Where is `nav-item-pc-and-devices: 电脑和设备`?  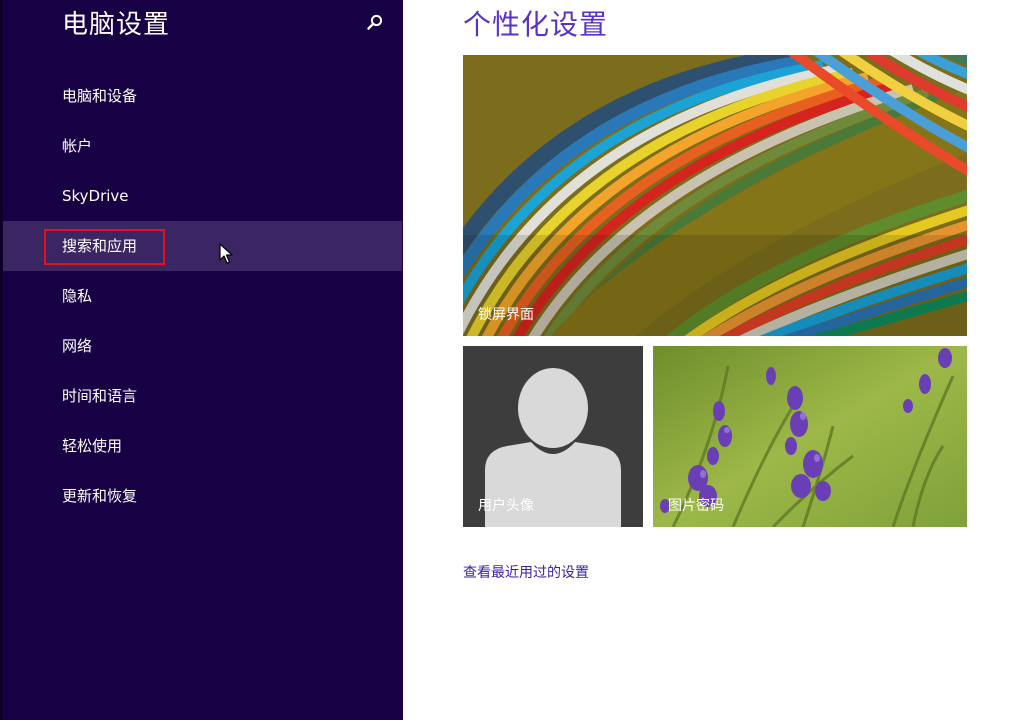 nav-item-pc-and-devices: 电脑和设备 is located at coordinates (202, 96).